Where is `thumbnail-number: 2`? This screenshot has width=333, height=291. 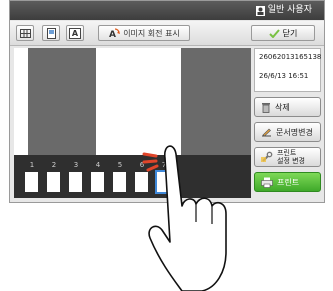 thumbnail-number: 2 is located at coordinates (54, 165).